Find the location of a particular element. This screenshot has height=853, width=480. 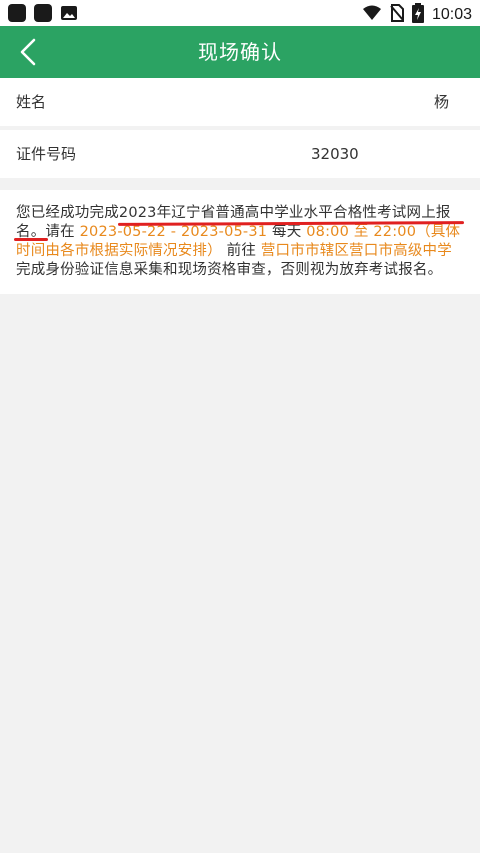

id-number-row: 证件号码 32030 is located at coordinates (240, 154).